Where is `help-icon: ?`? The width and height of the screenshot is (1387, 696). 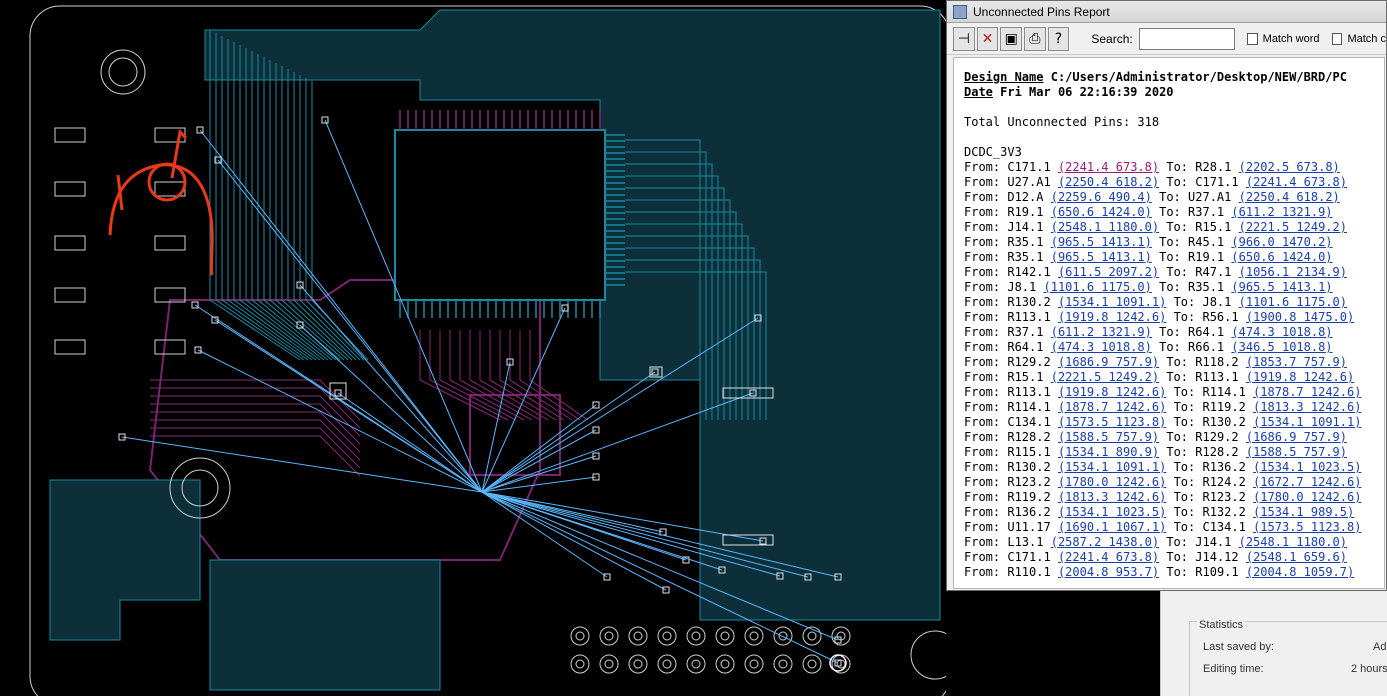 help-icon: ? is located at coordinates (1058, 38).